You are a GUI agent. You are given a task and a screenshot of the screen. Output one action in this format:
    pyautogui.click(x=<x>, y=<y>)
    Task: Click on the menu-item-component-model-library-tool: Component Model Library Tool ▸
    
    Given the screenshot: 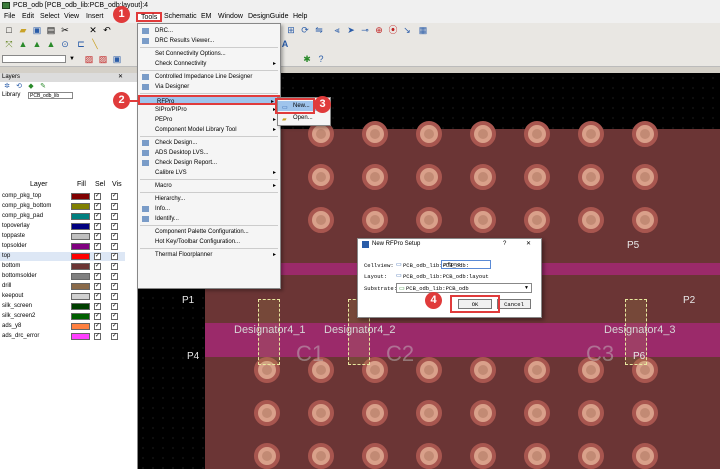 What is the action you would take?
    pyautogui.click(x=209, y=130)
    